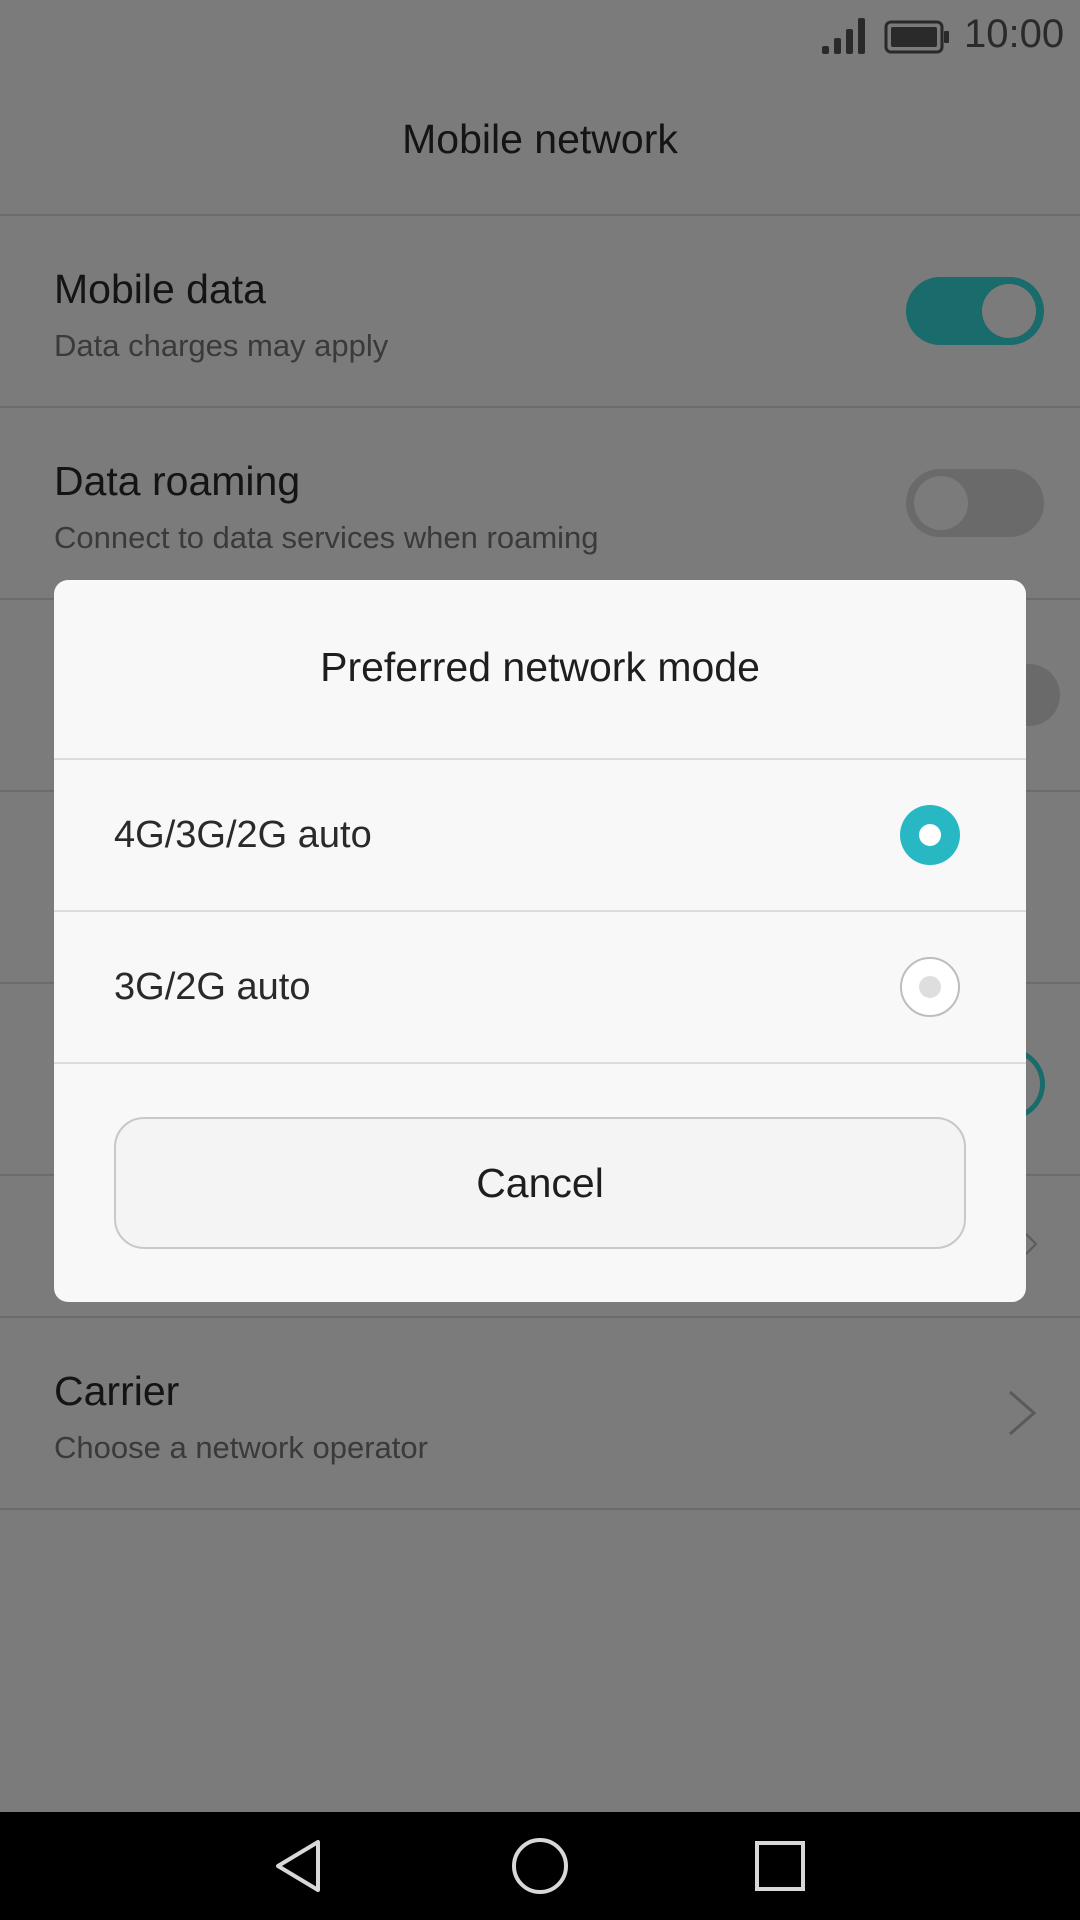 The image size is (1080, 1920). I want to click on mobile-data-subtitle: Data charges may apply, so click(221, 345).